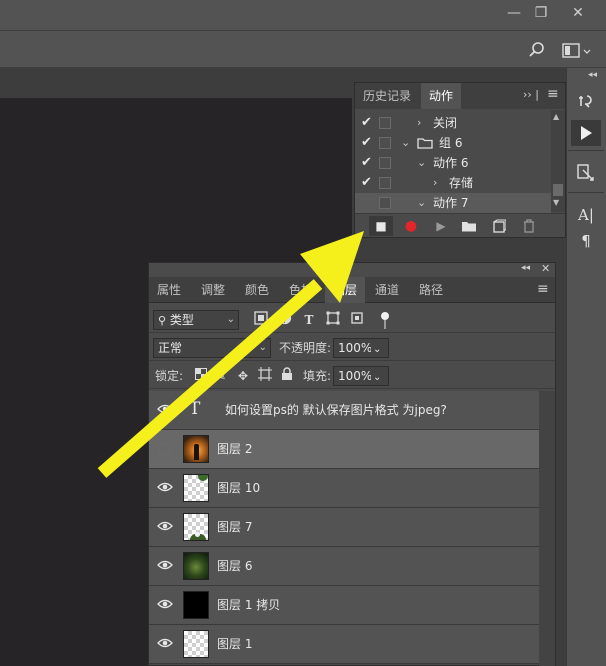 Image resolution: width=606 pixels, height=666 pixels. Describe the element at coordinates (248, 605) in the screenshot. I see `layer-name: 图层 1 拷贝` at that location.